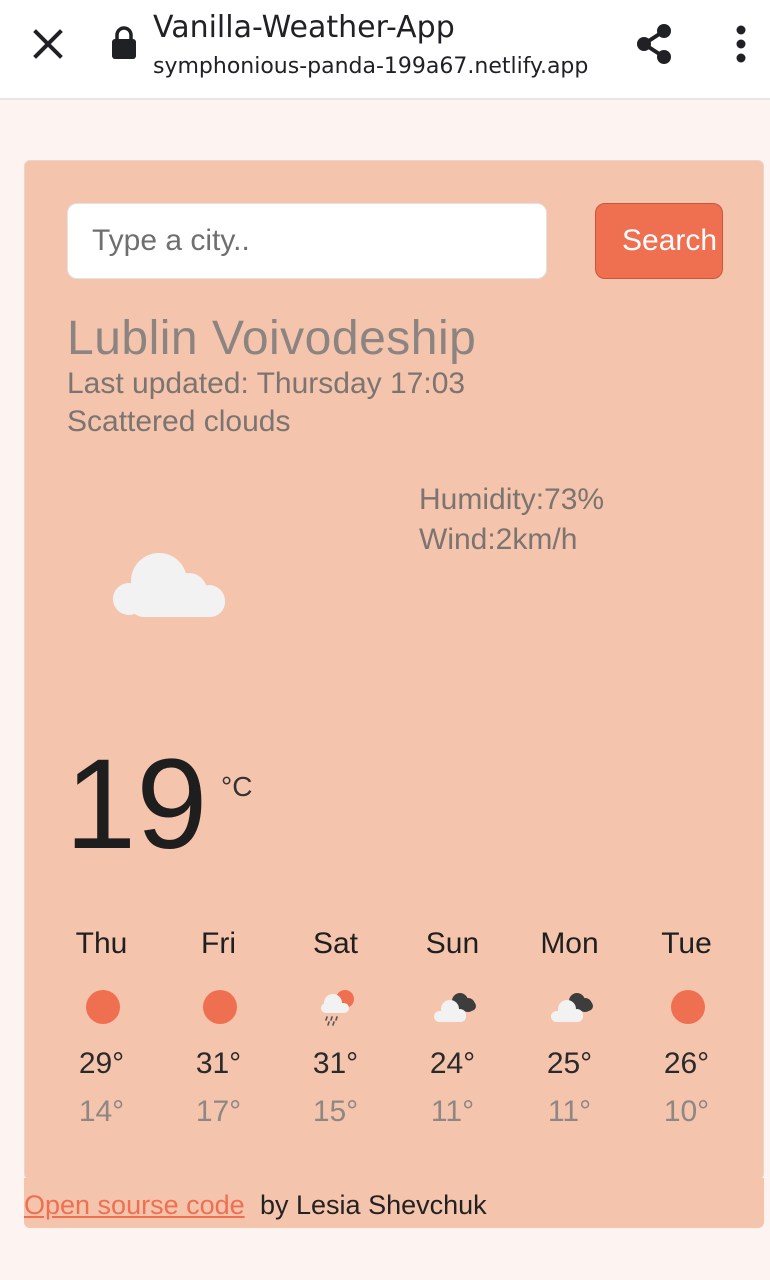  Describe the element at coordinates (370, 66) in the screenshot. I see `page-url: symphonious-panda-199a67.netlify.app` at that location.